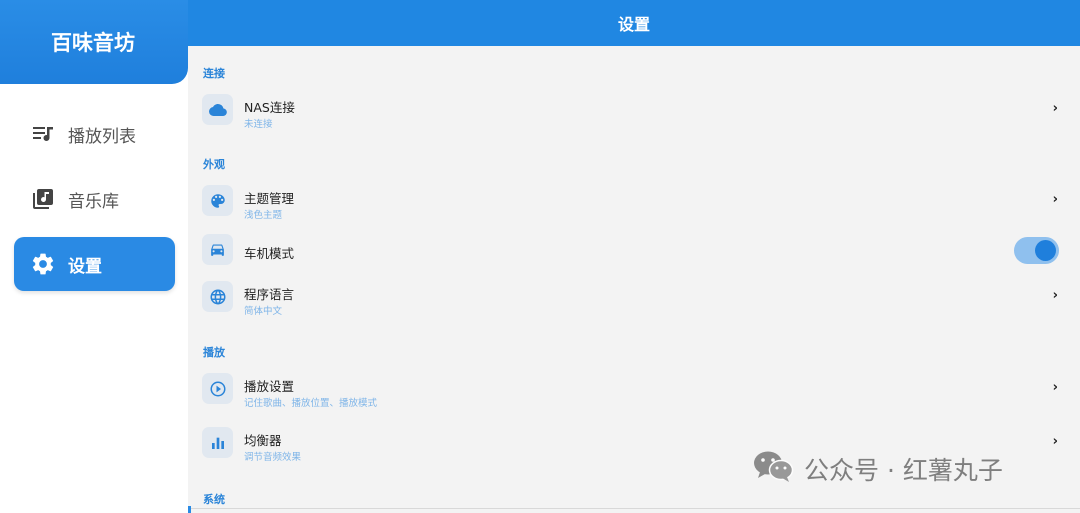  Describe the element at coordinates (258, 124) in the screenshot. I see `row-subtitle: 未连接` at that location.